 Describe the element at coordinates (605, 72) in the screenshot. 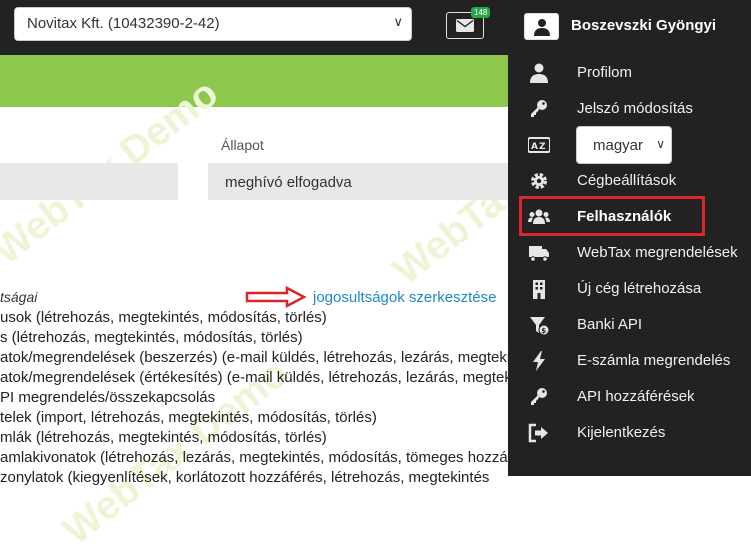

I see `menu-item-label: Profilom` at that location.